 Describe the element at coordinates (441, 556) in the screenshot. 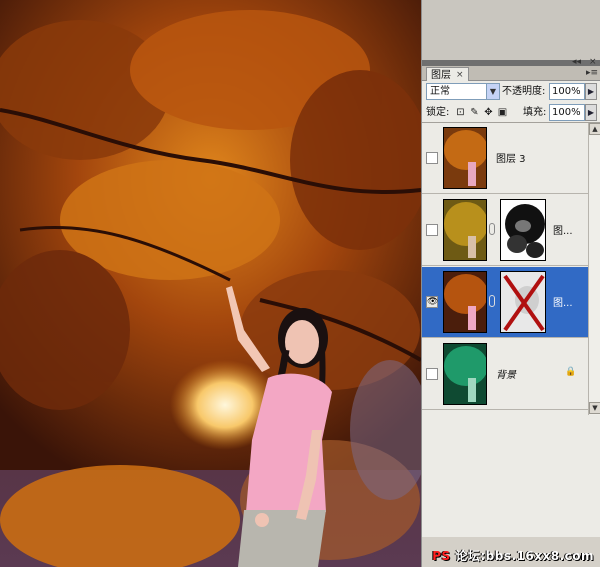

I see `watermark-ps: PS` at that location.